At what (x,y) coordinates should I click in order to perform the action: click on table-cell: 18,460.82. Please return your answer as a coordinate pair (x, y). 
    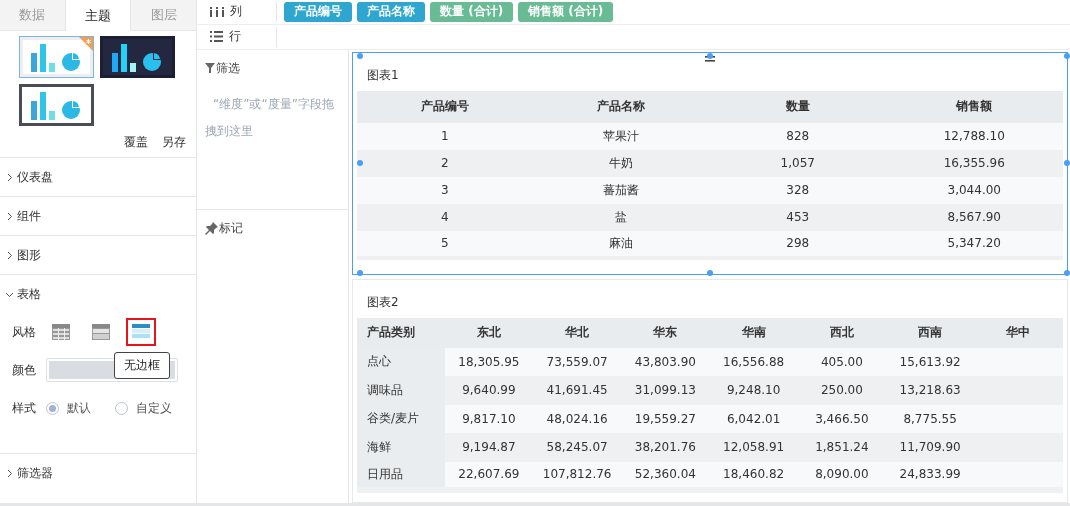
    Looking at the image, I should click on (754, 475).